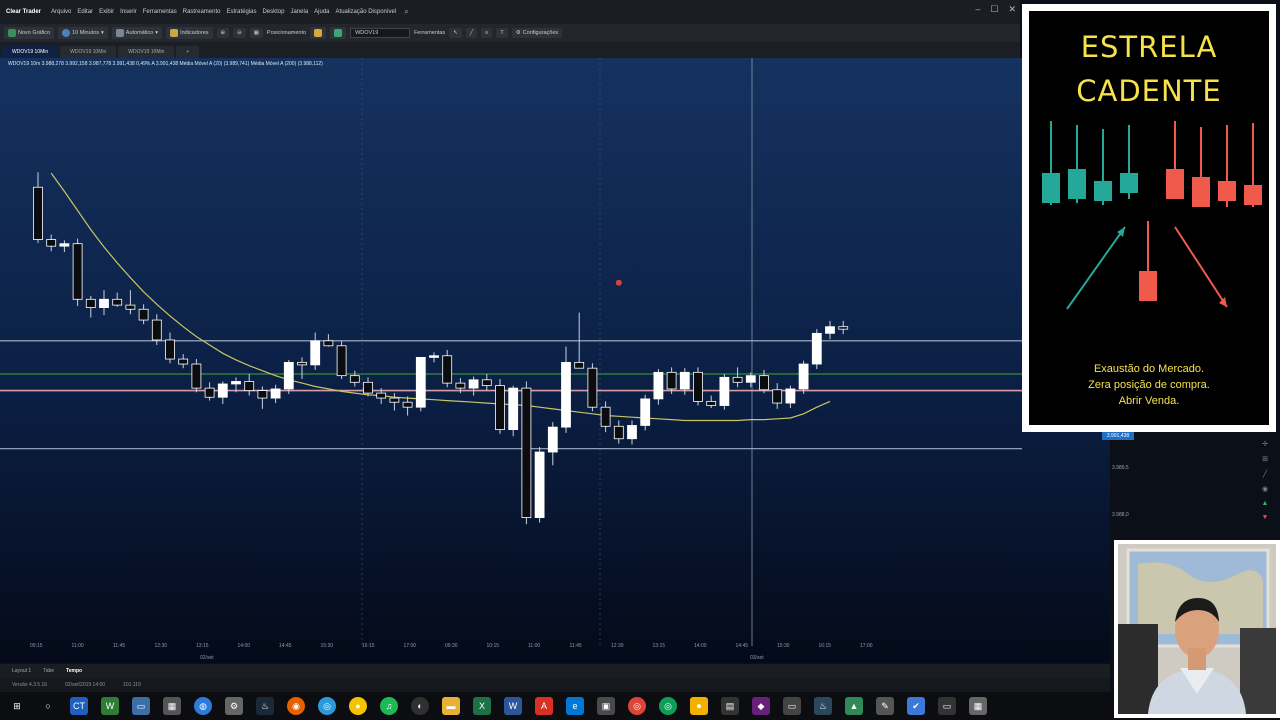  What do you see at coordinates (699, 706) in the screenshot?
I see `record-icon: ⏺` at bounding box center [699, 706].